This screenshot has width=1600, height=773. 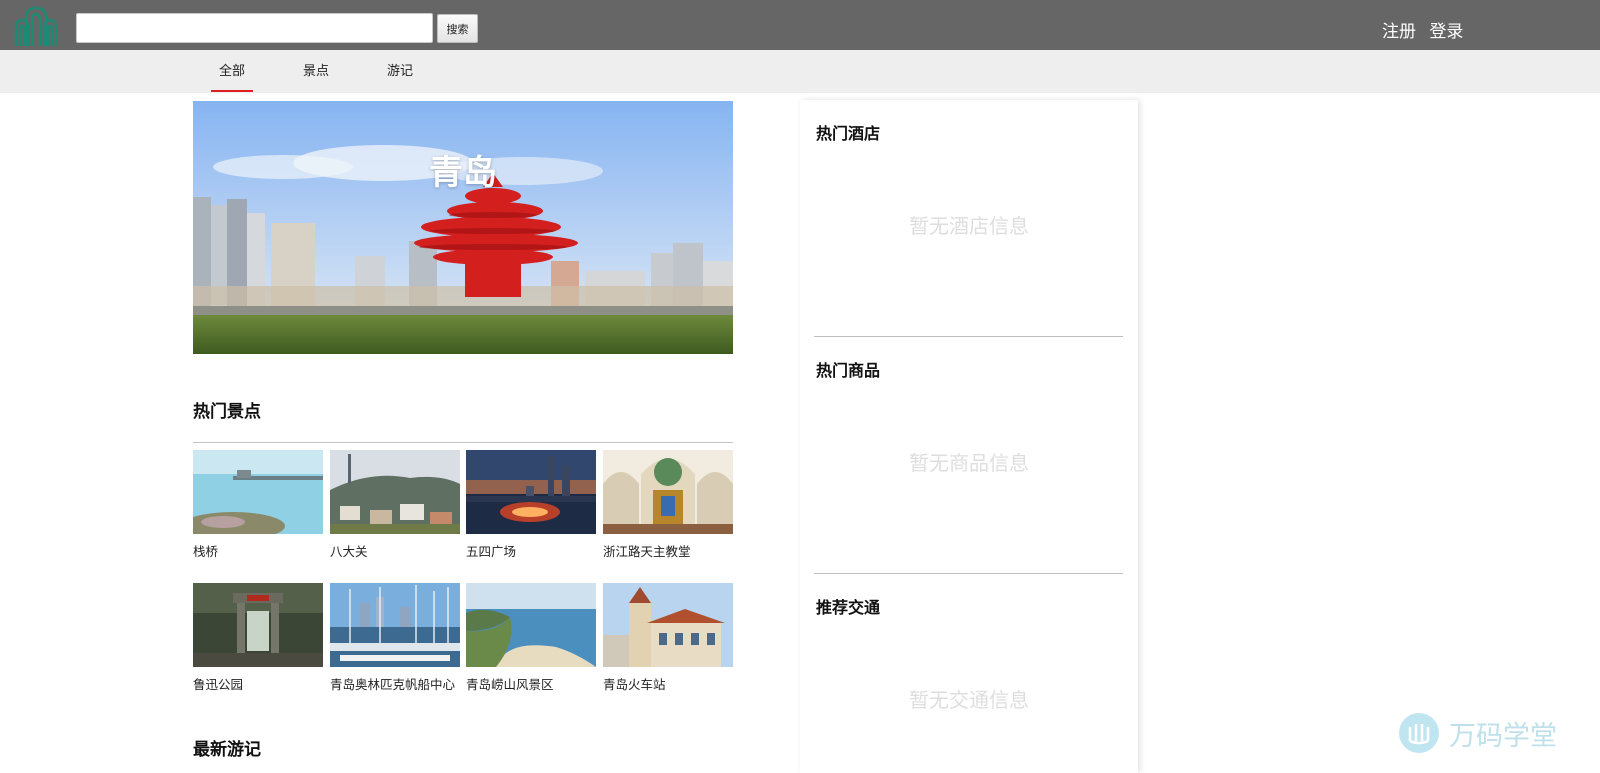 I want to click on luxun-park-photo, so click(x=258, y=625).